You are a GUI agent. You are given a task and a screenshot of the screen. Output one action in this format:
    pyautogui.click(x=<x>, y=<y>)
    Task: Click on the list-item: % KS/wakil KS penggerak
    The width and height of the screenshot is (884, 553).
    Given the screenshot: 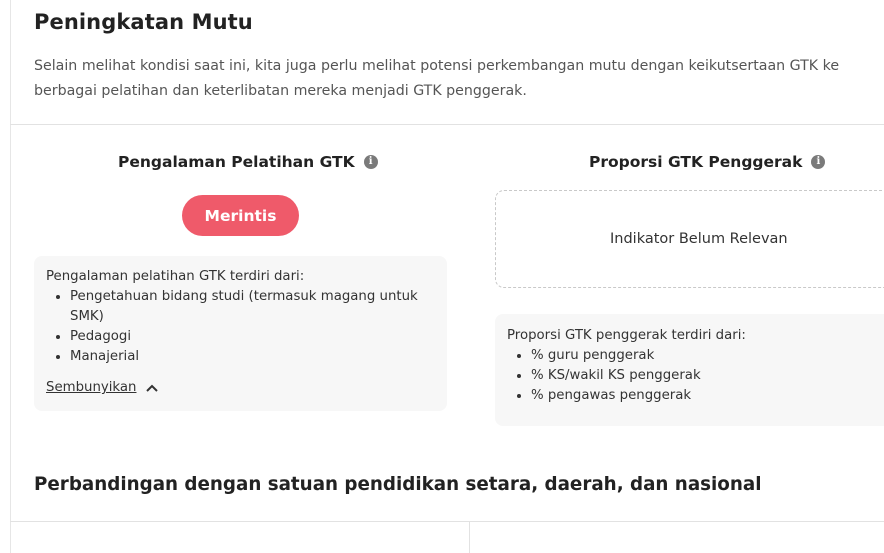 What is the action you would take?
    pyautogui.click(x=707, y=376)
    